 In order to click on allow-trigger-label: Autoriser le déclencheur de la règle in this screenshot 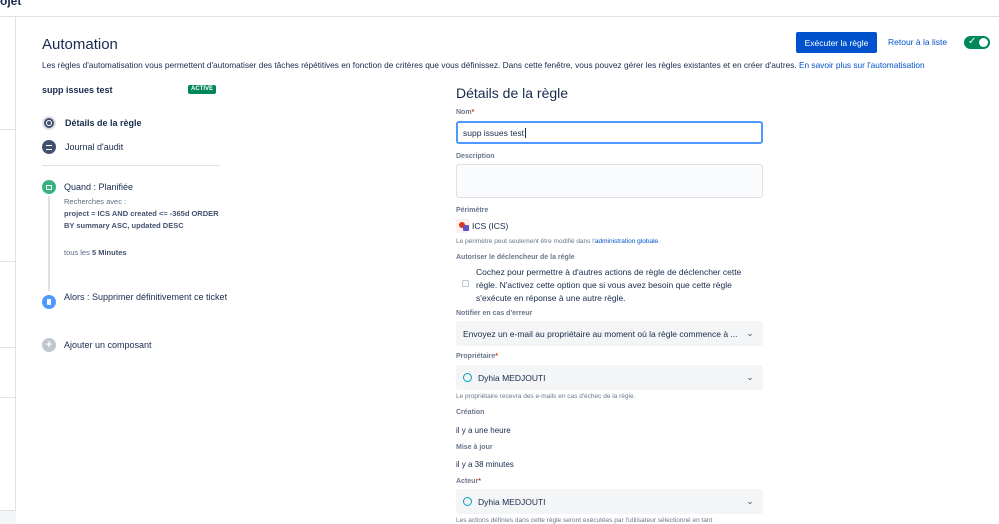, I will do `click(515, 257)`.